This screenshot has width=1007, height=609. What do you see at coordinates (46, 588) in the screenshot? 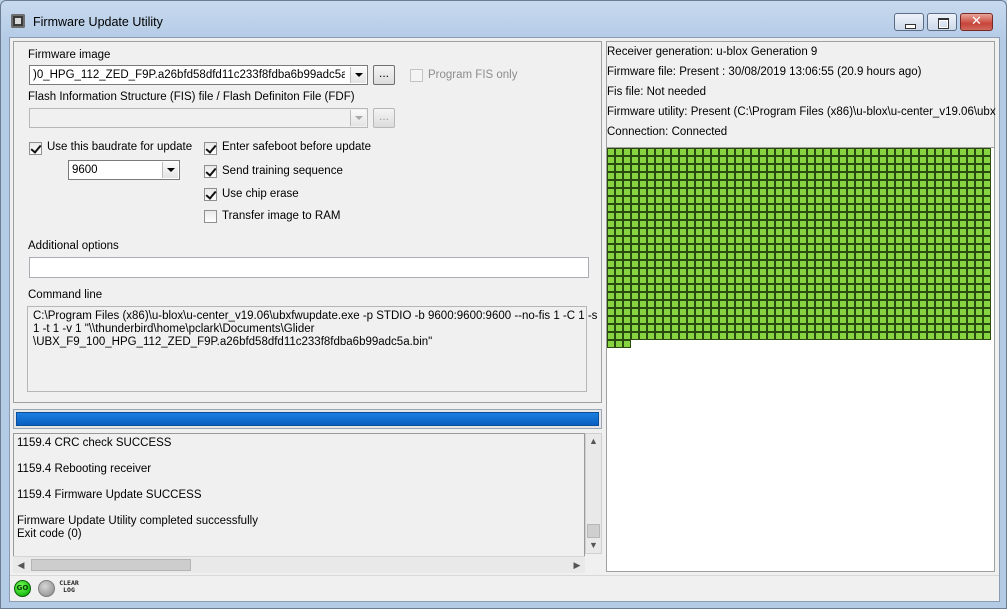
I see `stop-icon` at bounding box center [46, 588].